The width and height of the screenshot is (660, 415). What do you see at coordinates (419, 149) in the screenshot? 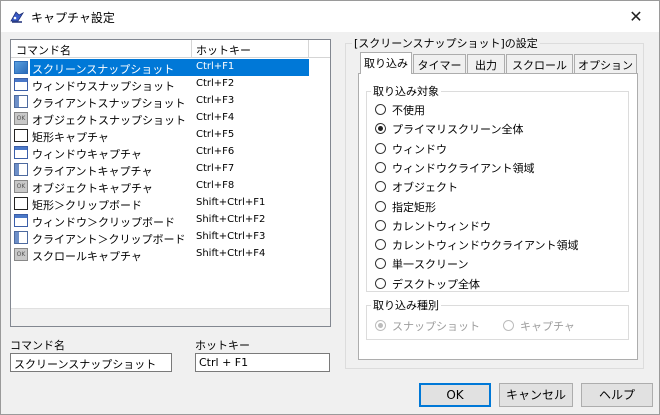
I see `radio-label: ウィンドウ` at bounding box center [419, 149].